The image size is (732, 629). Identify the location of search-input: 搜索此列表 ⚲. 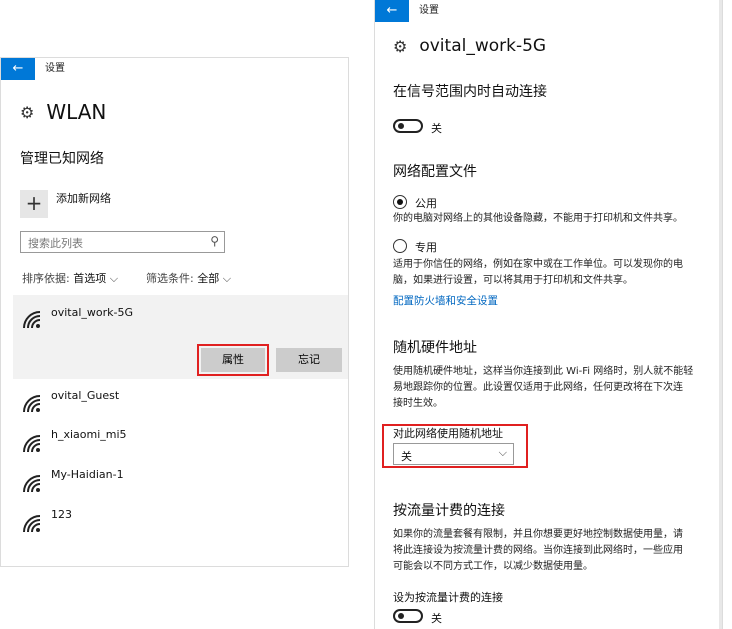
(122, 242).